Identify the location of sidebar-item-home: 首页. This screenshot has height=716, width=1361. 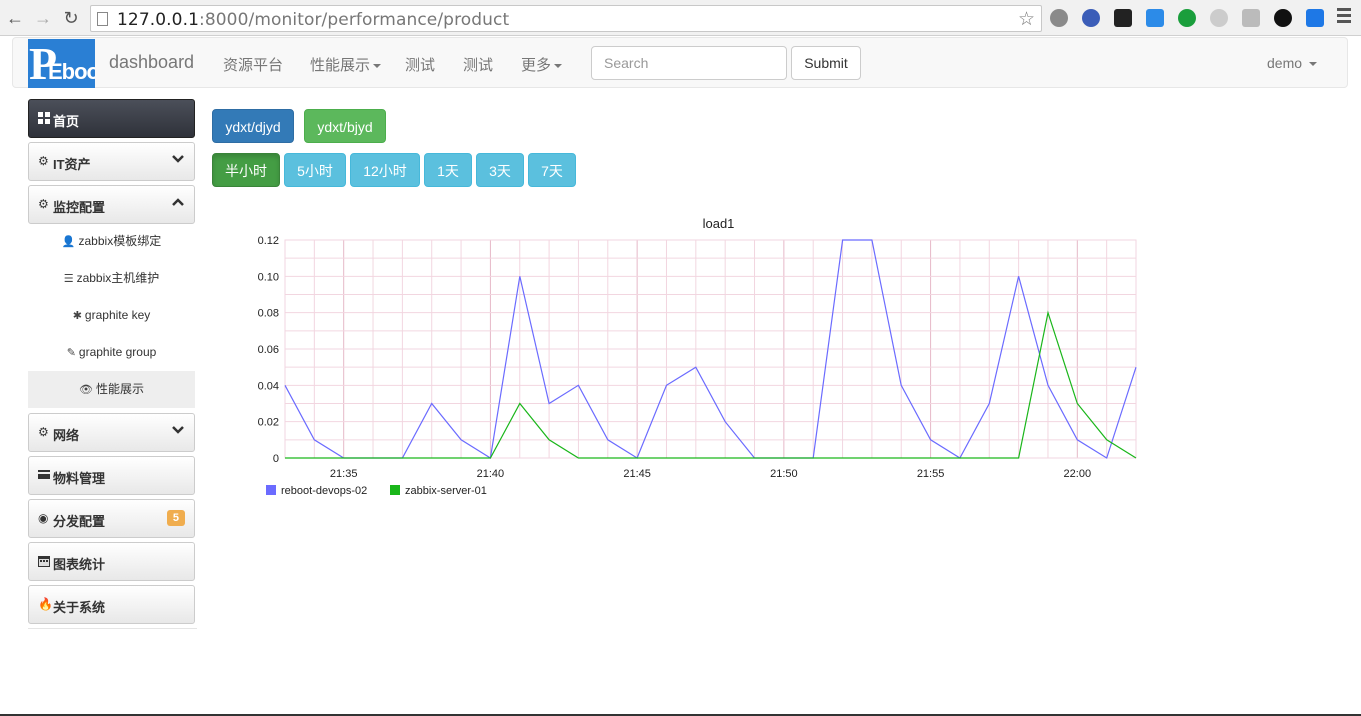
(111, 118).